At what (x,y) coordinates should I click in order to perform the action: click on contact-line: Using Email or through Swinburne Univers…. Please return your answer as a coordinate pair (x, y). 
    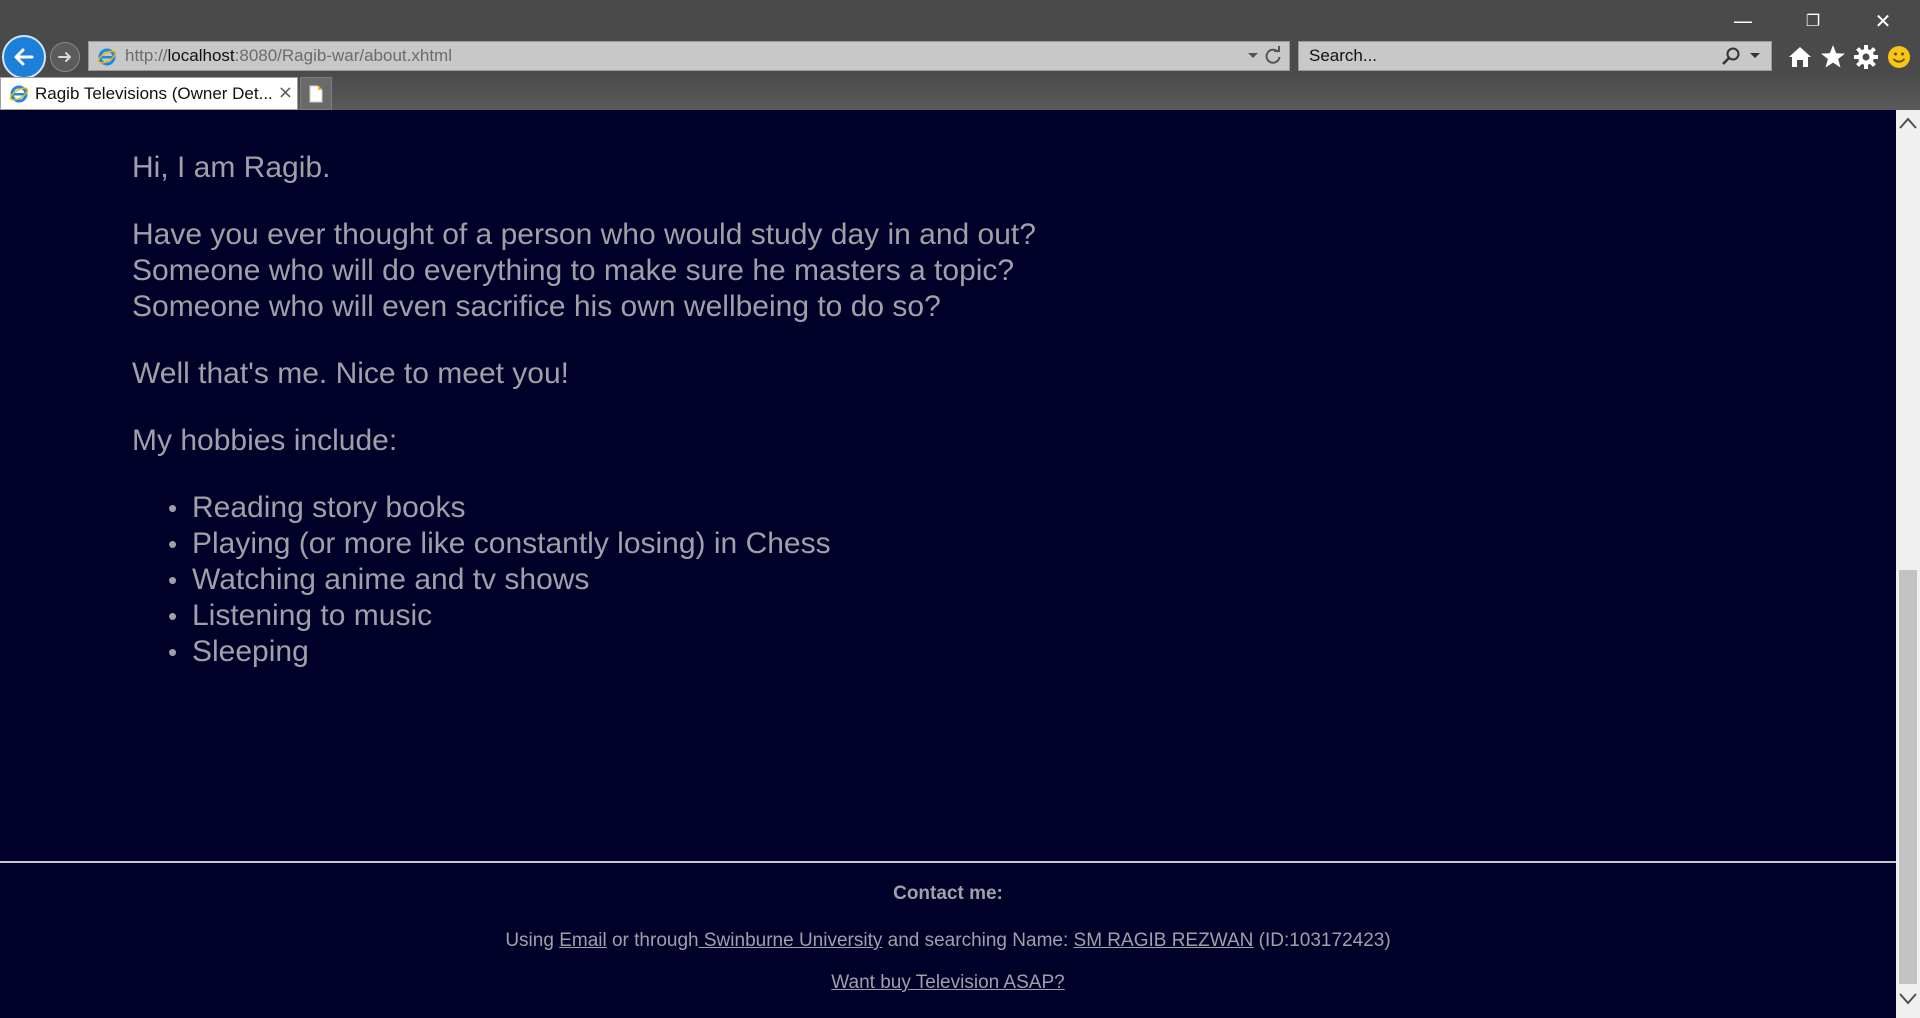
    Looking at the image, I should click on (948, 941).